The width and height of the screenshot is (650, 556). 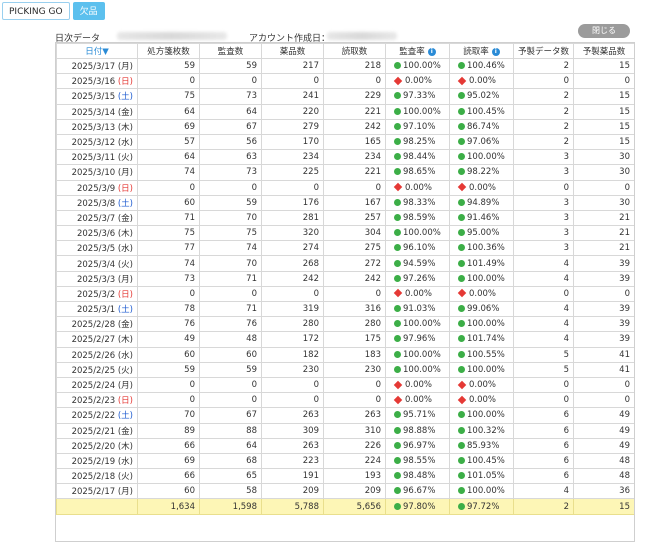 What do you see at coordinates (481, 476) in the screenshot?
I see `read-rate-cell: 101.05%` at bounding box center [481, 476].